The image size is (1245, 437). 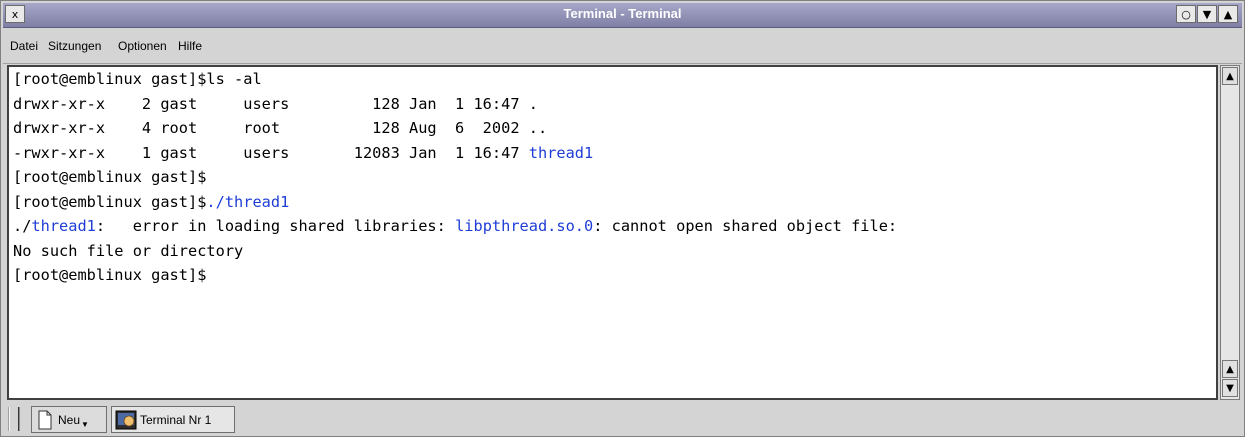 I want to click on terminal-line: drwxr-xr-x 4 root root 128 Aug 6 2002 .., so click(x=455, y=128).